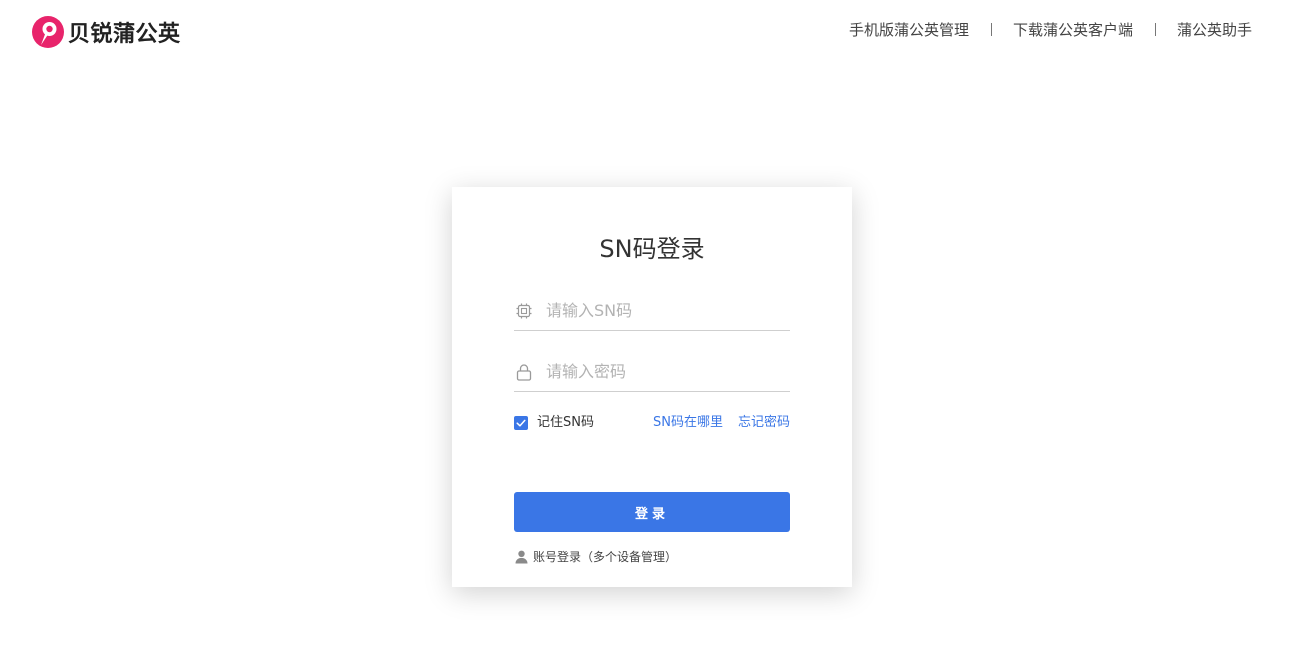 The image size is (1296, 651). What do you see at coordinates (909, 29) in the screenshot?
I see `nav-mobile-management: 手机版蒲公英管理` at bounding box center [909, 29].